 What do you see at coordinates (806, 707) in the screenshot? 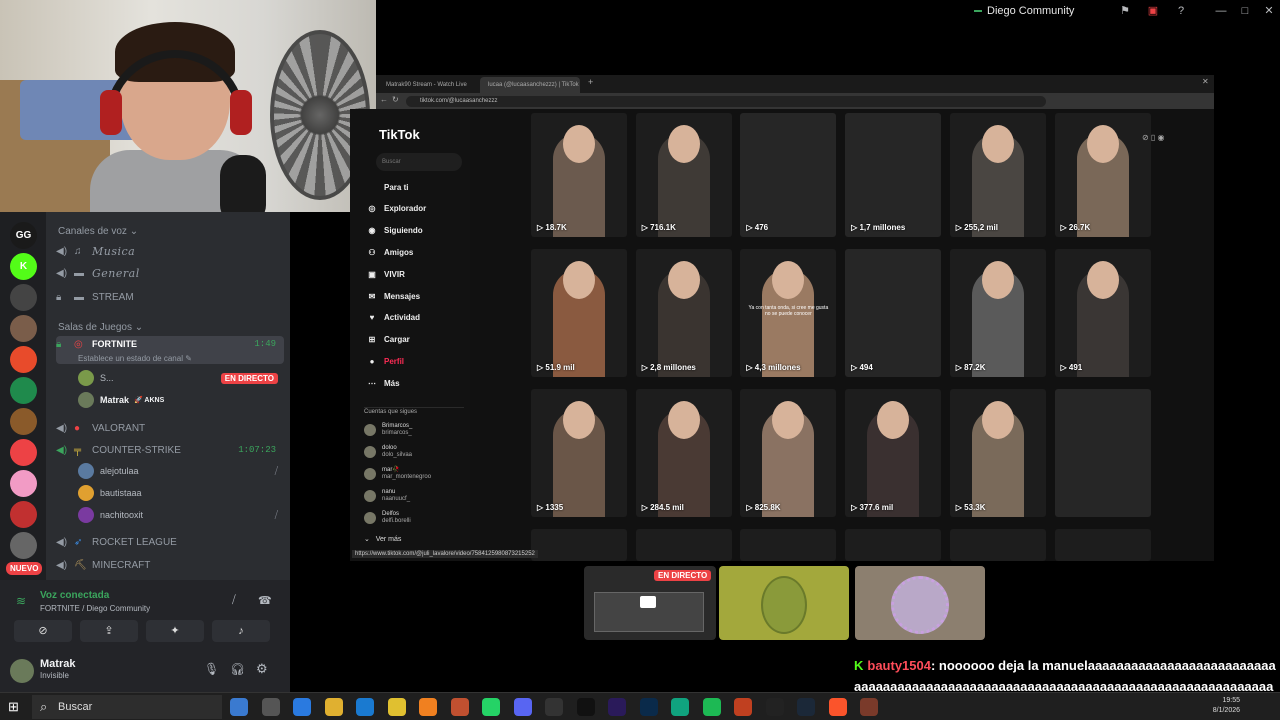
I see `steam-icon` at bounding box center [806, 707].